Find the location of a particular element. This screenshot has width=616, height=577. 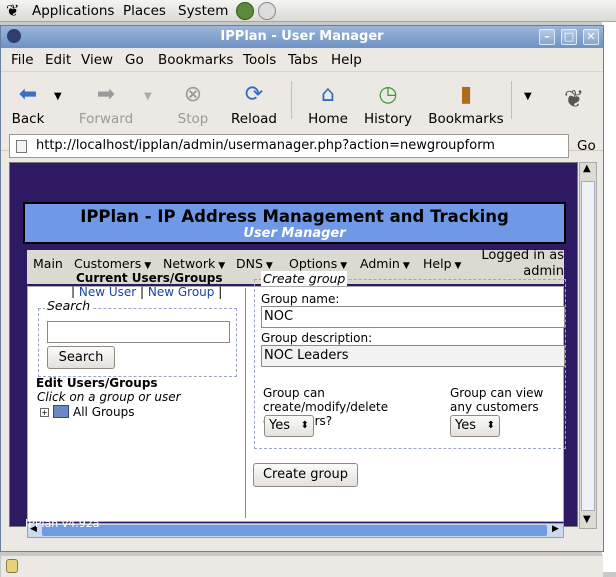

window-title: IPPlan - User Manager is located at coordinates (302, 36).